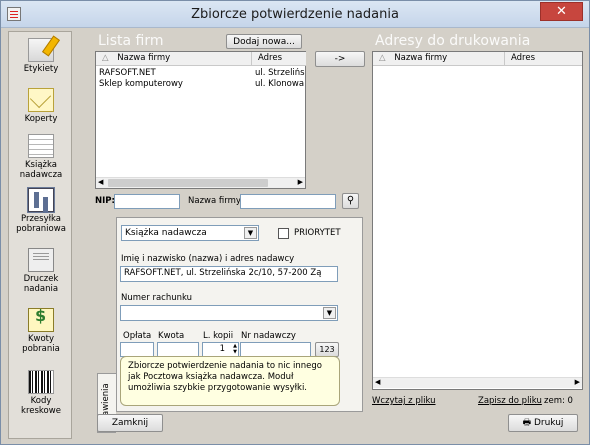 This screenshot has height=445, width=590. I want to click on sidebar-item-druczek: Druczek nadania, so click(41, 271).